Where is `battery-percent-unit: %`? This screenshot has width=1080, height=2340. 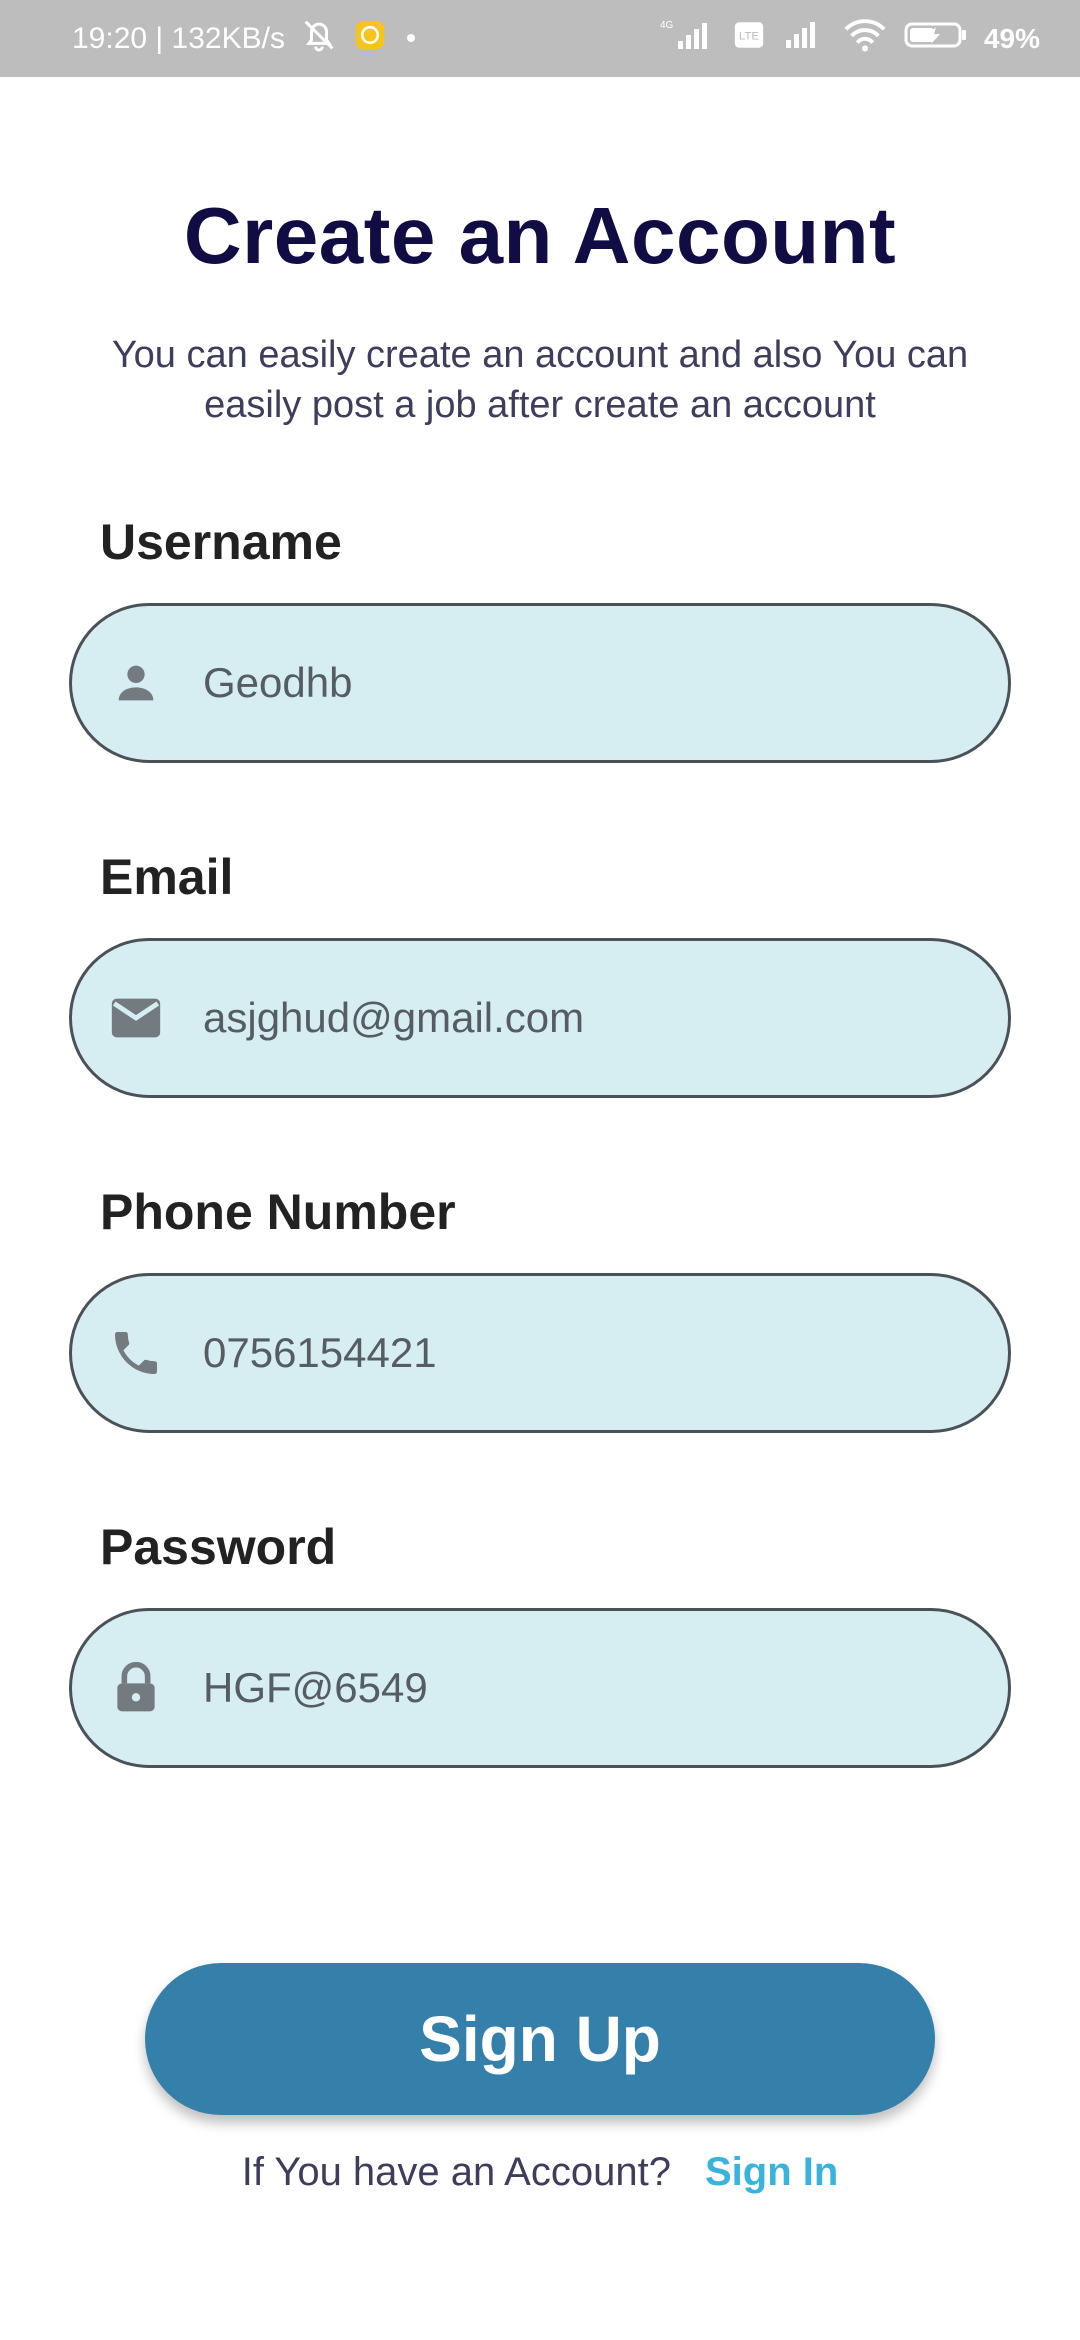
battery-percent-unit: % is located at coordinates (1027, 38).